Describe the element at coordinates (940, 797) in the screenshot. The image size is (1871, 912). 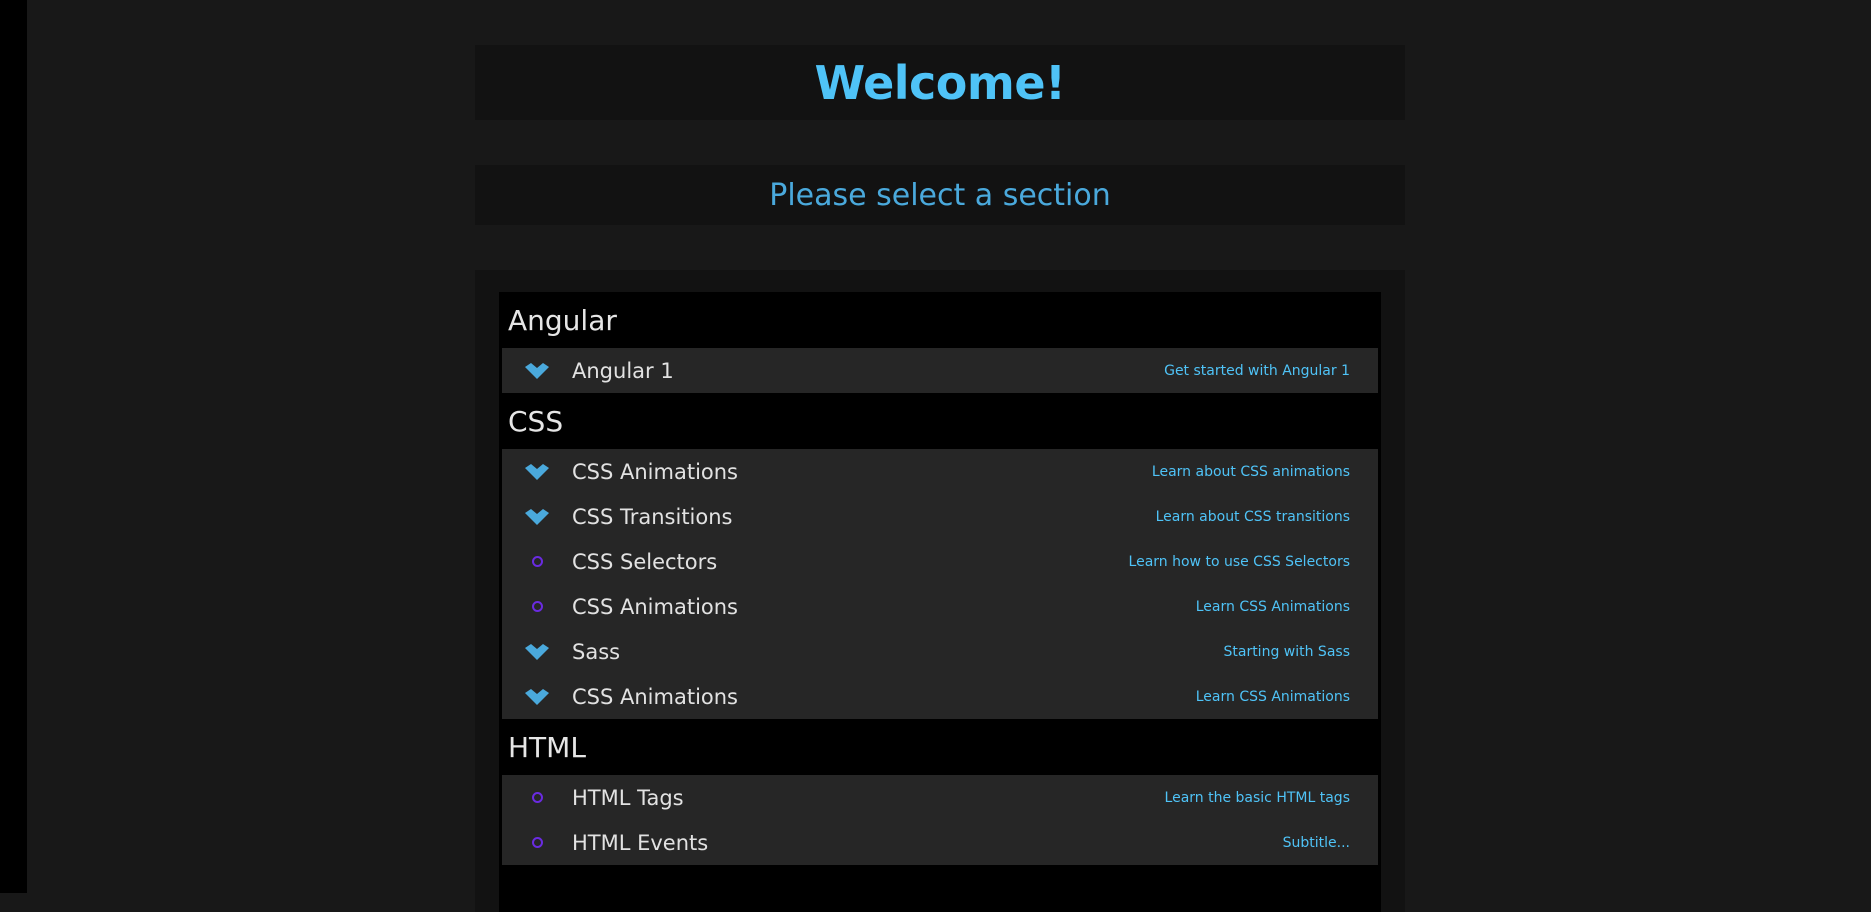
I see `list-item: HTML Tags Learn the basic HTML tags` at that location.